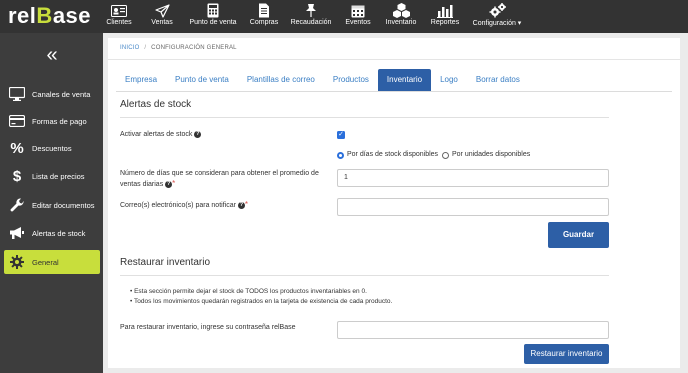 The height and width of the screenshot is (373, 688). What do you see at coordinates (130, 48) in the screenshot?
I see `breadcrumb-home-link: INICIO` at bounding box center [130, 48].